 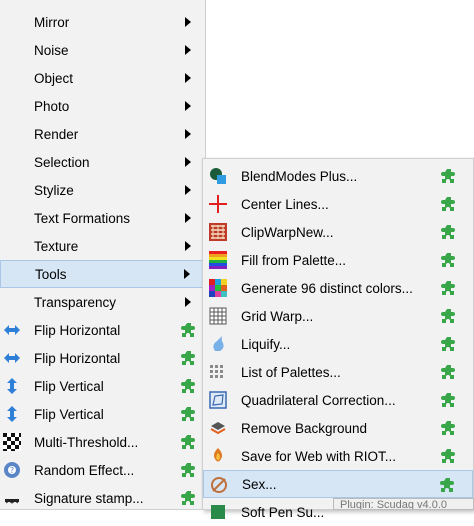 What do you see at coordinates (102, 302) in the screenshot?
I see `menu-item-transparency: Transparency` at bounding box center [102, 302].